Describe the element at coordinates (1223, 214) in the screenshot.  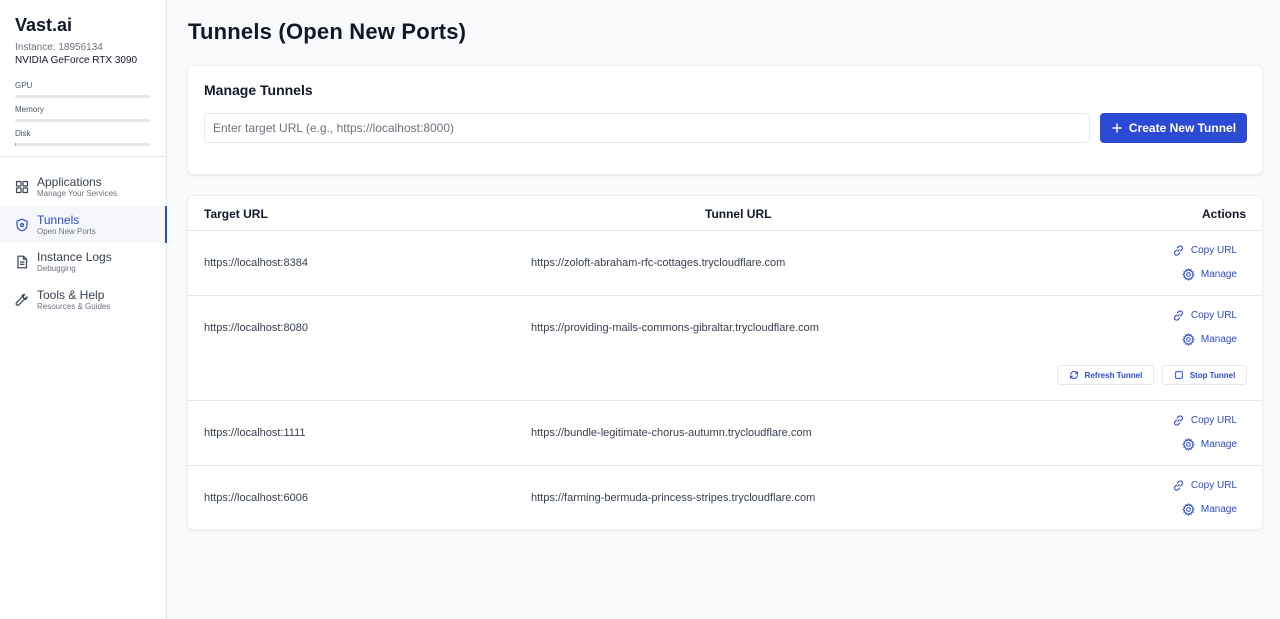
I see `column-header-actions: Actions` at that location.